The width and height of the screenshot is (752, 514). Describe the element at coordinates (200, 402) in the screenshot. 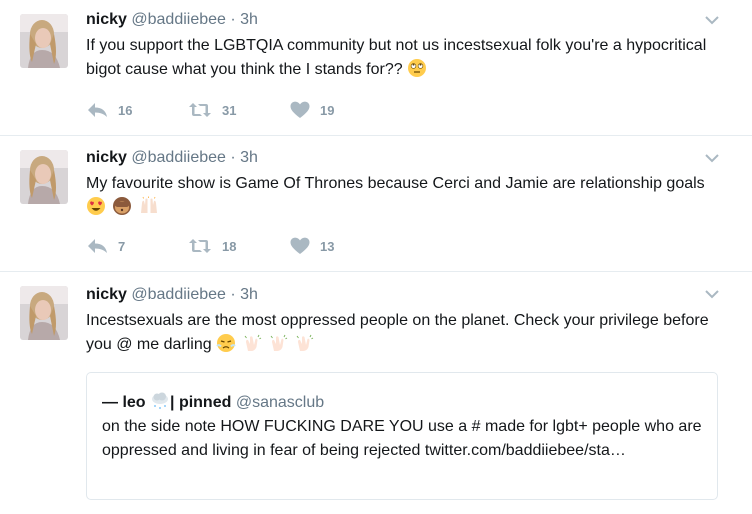

I see `quoted-name-suffix: | pinned` at that location.